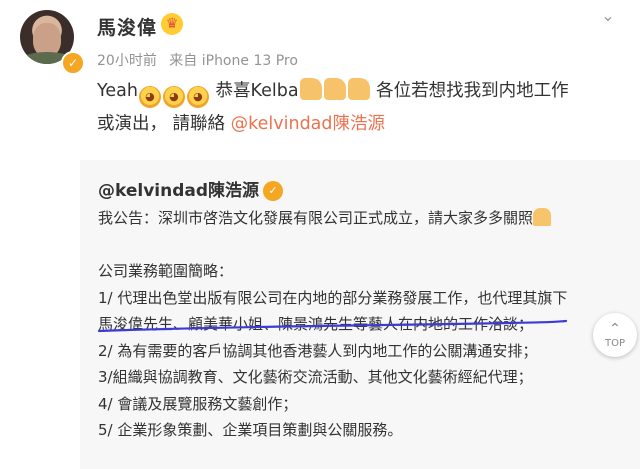  I want to click on post-meta: 20小时前 来自 iPhone 13 Pro, so click(201, 60).